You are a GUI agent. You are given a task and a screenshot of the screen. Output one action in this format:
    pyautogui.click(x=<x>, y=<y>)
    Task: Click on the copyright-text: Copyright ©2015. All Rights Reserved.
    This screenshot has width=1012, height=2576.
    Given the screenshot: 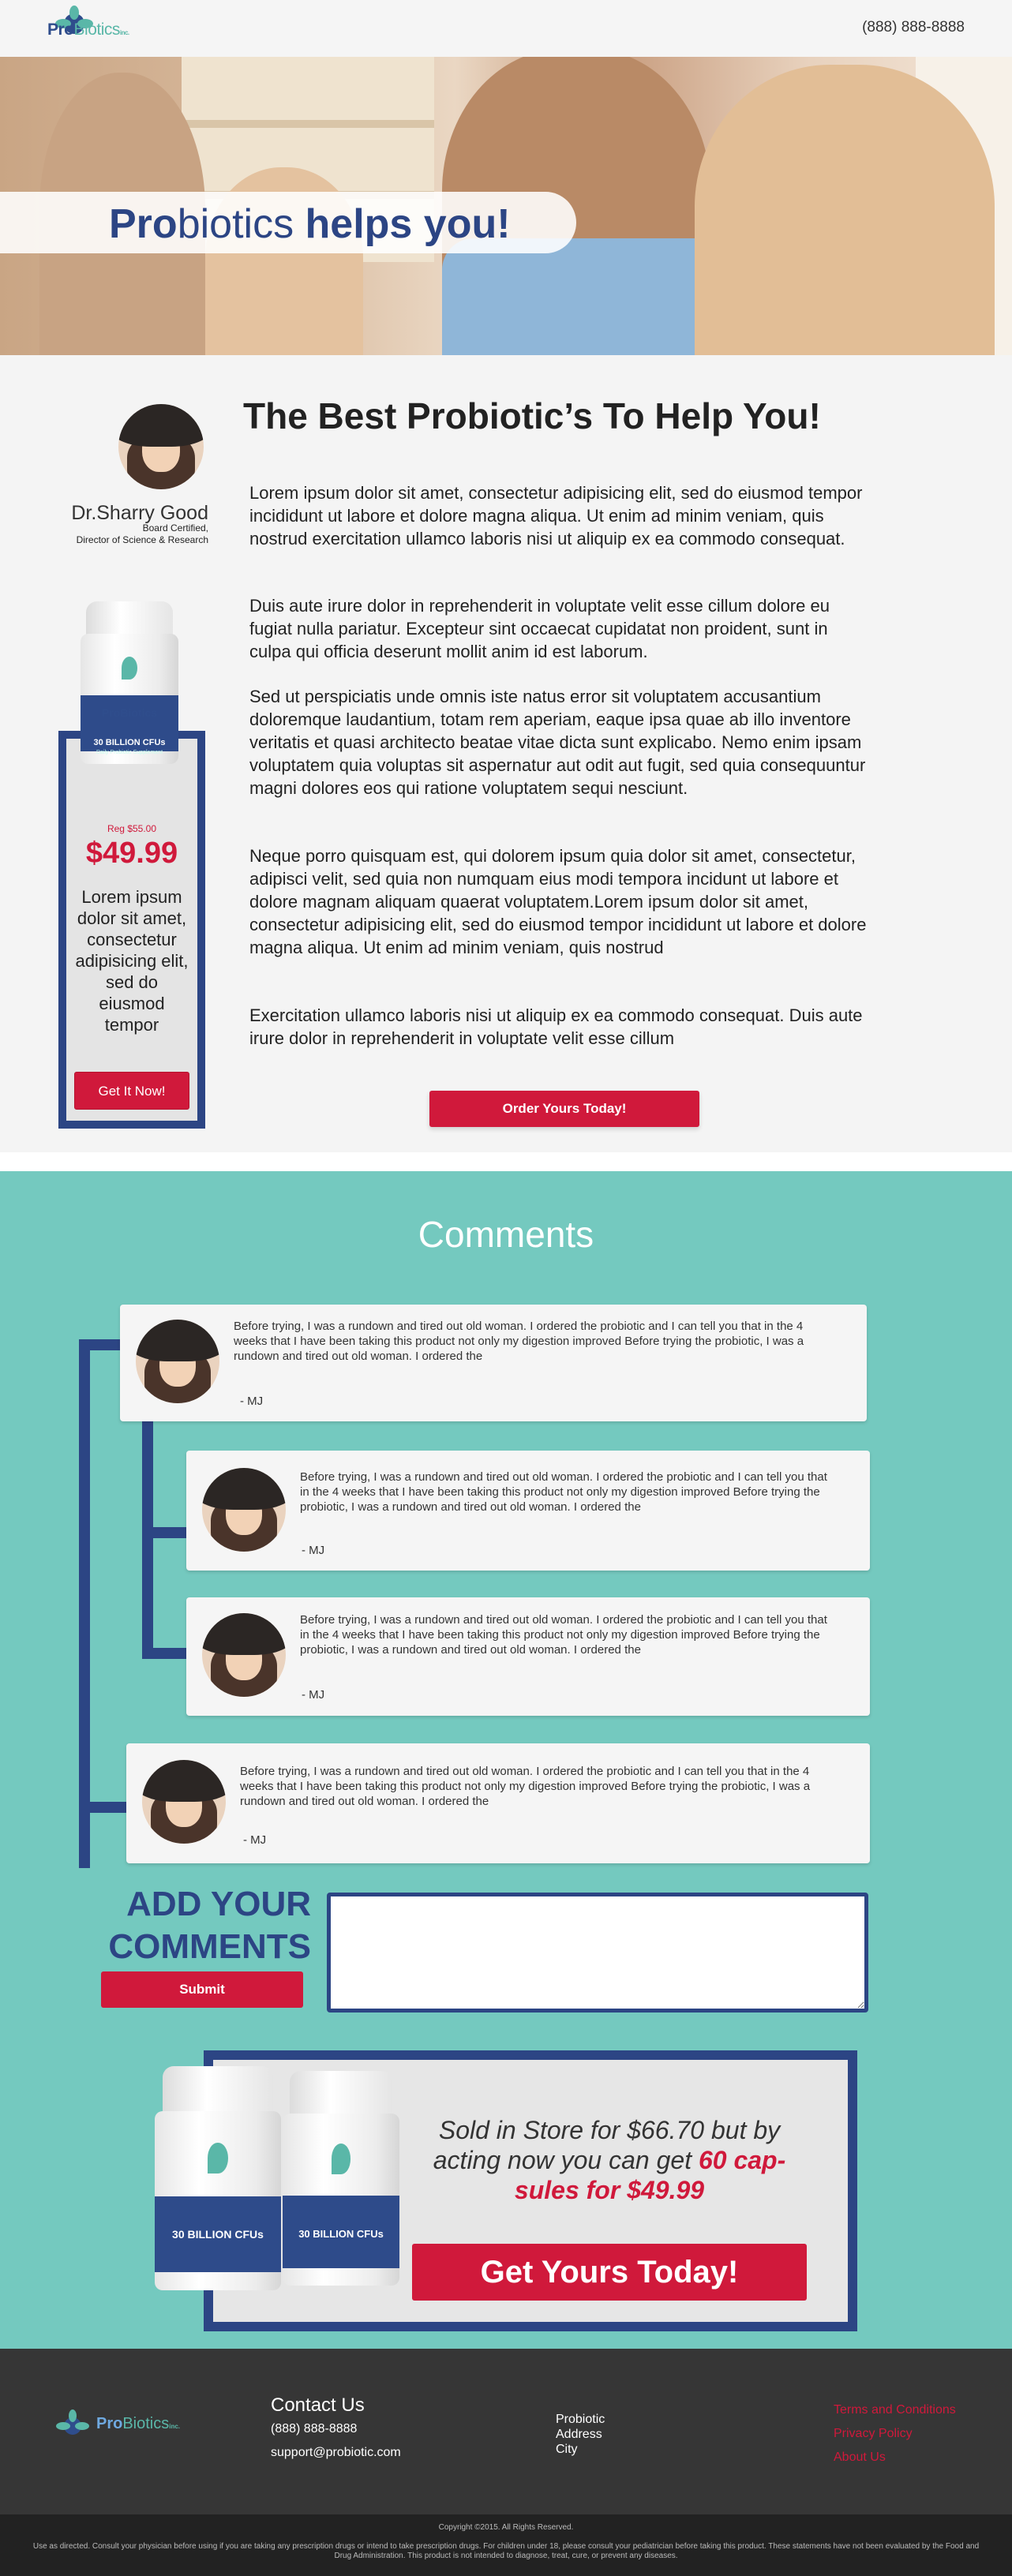 What is the action you would take?
    pyautogui.click(x=506, y=2527)
    